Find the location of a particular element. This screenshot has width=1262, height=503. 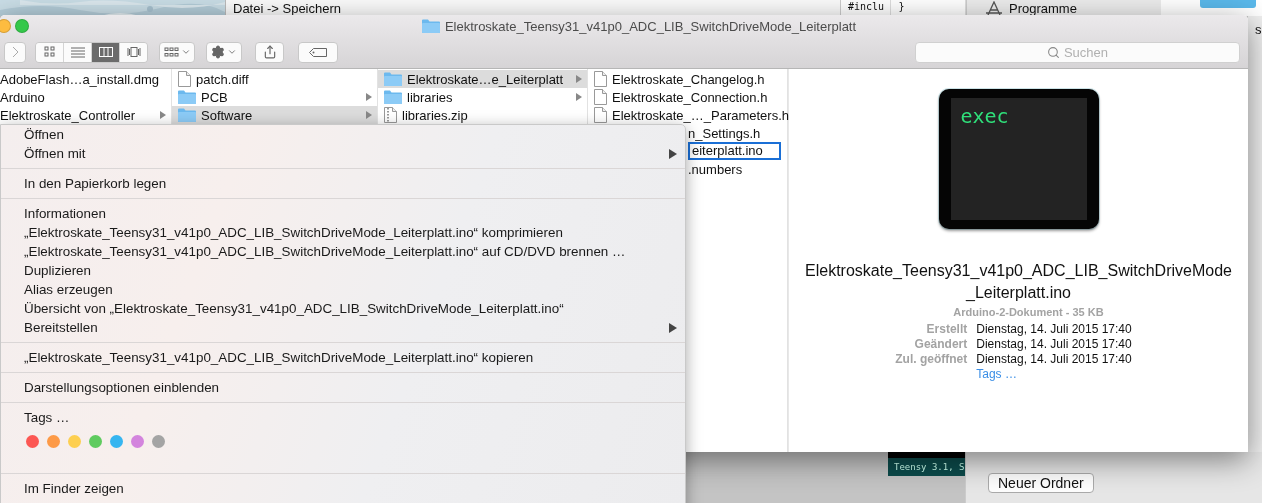

file-name: Elektroskate_Teensy31_v41p0_ADC_LIB_SwitchDriveMode_Leiterplatt.ino is located at coordinates (1018, 282).